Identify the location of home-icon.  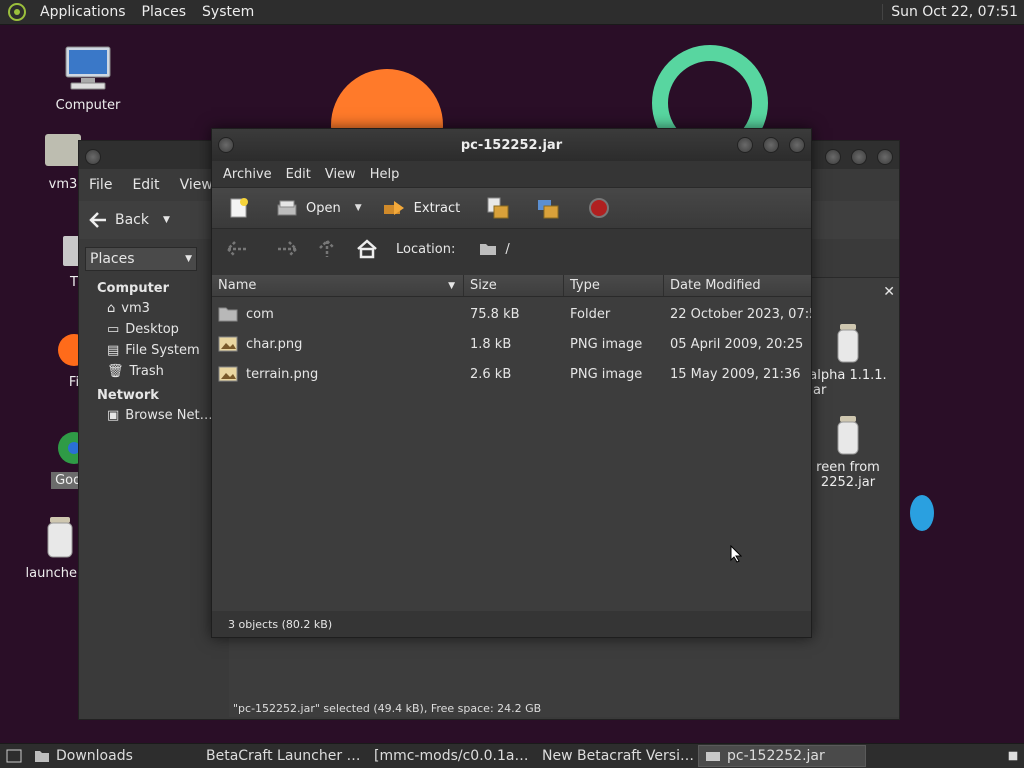
(367, 249).